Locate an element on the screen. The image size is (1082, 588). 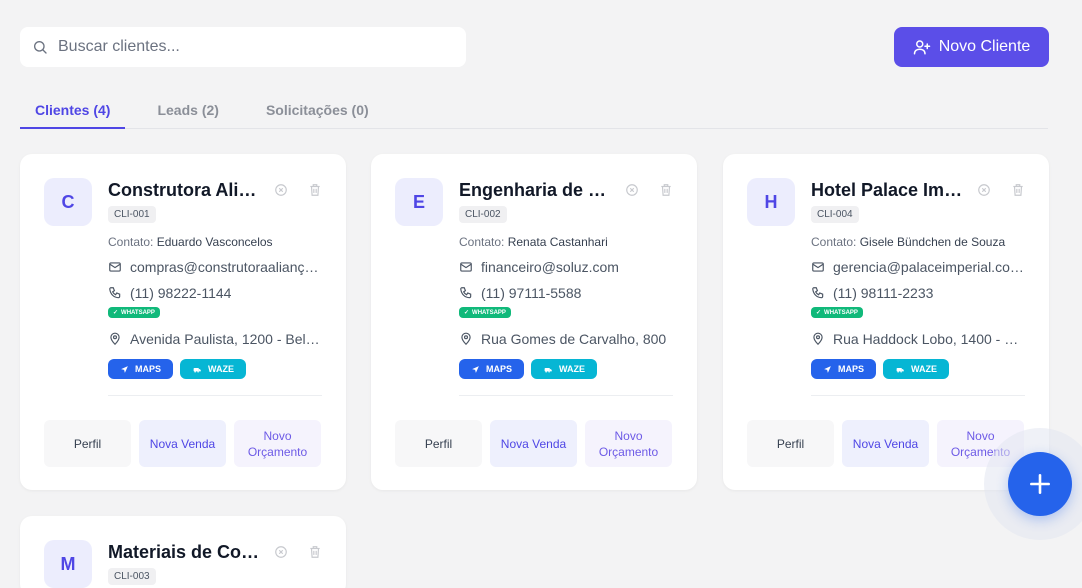
tab-clientes: Clientes (4) is located at coordinates (73, 110).